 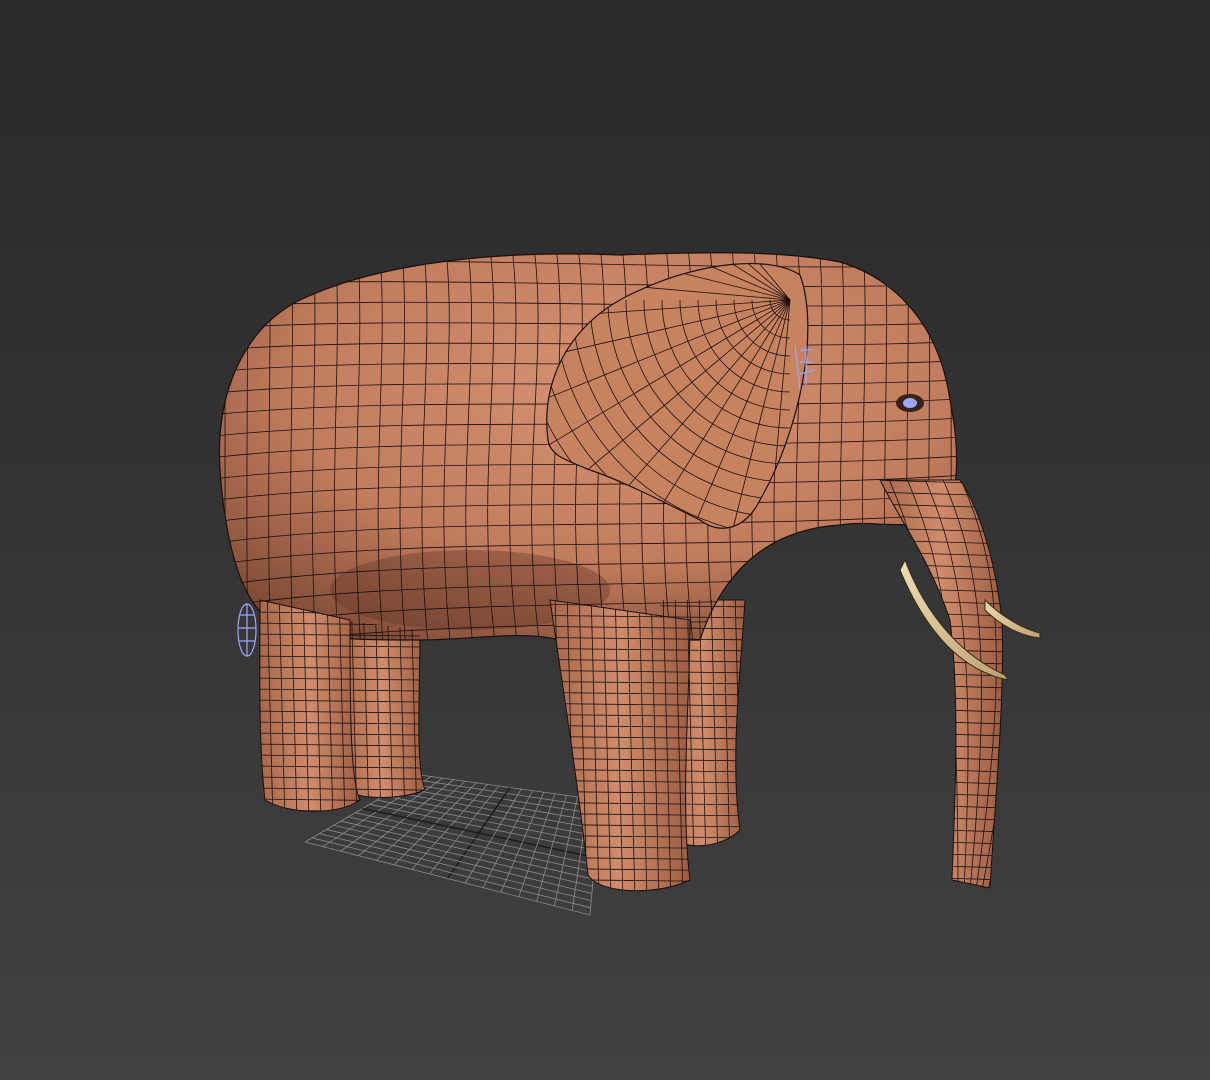 What do you see at coordinates (247, 630) in the screenshot?
I see `rig-helper-tail` at bounding box center [247, 630].